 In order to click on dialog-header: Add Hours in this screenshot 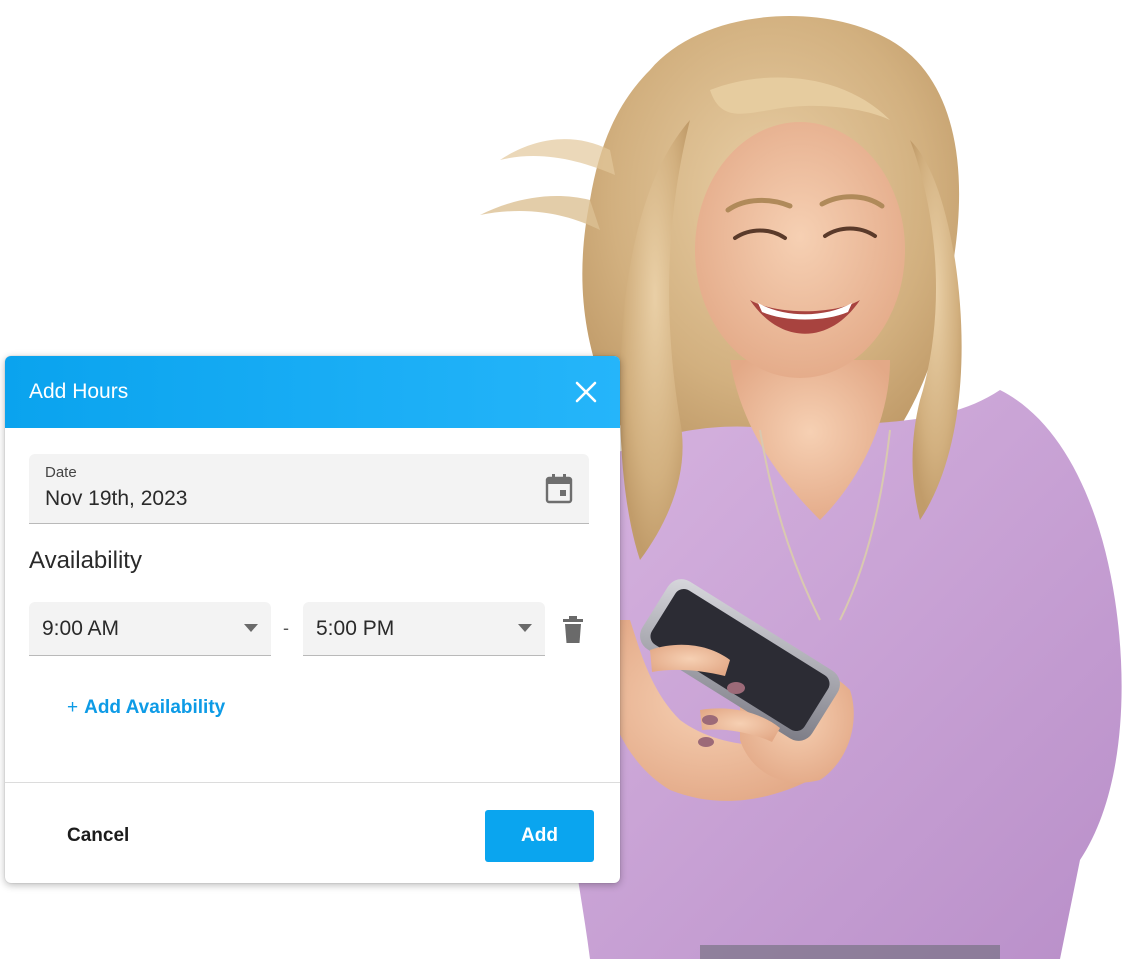, I will do `click(312, 392)`.